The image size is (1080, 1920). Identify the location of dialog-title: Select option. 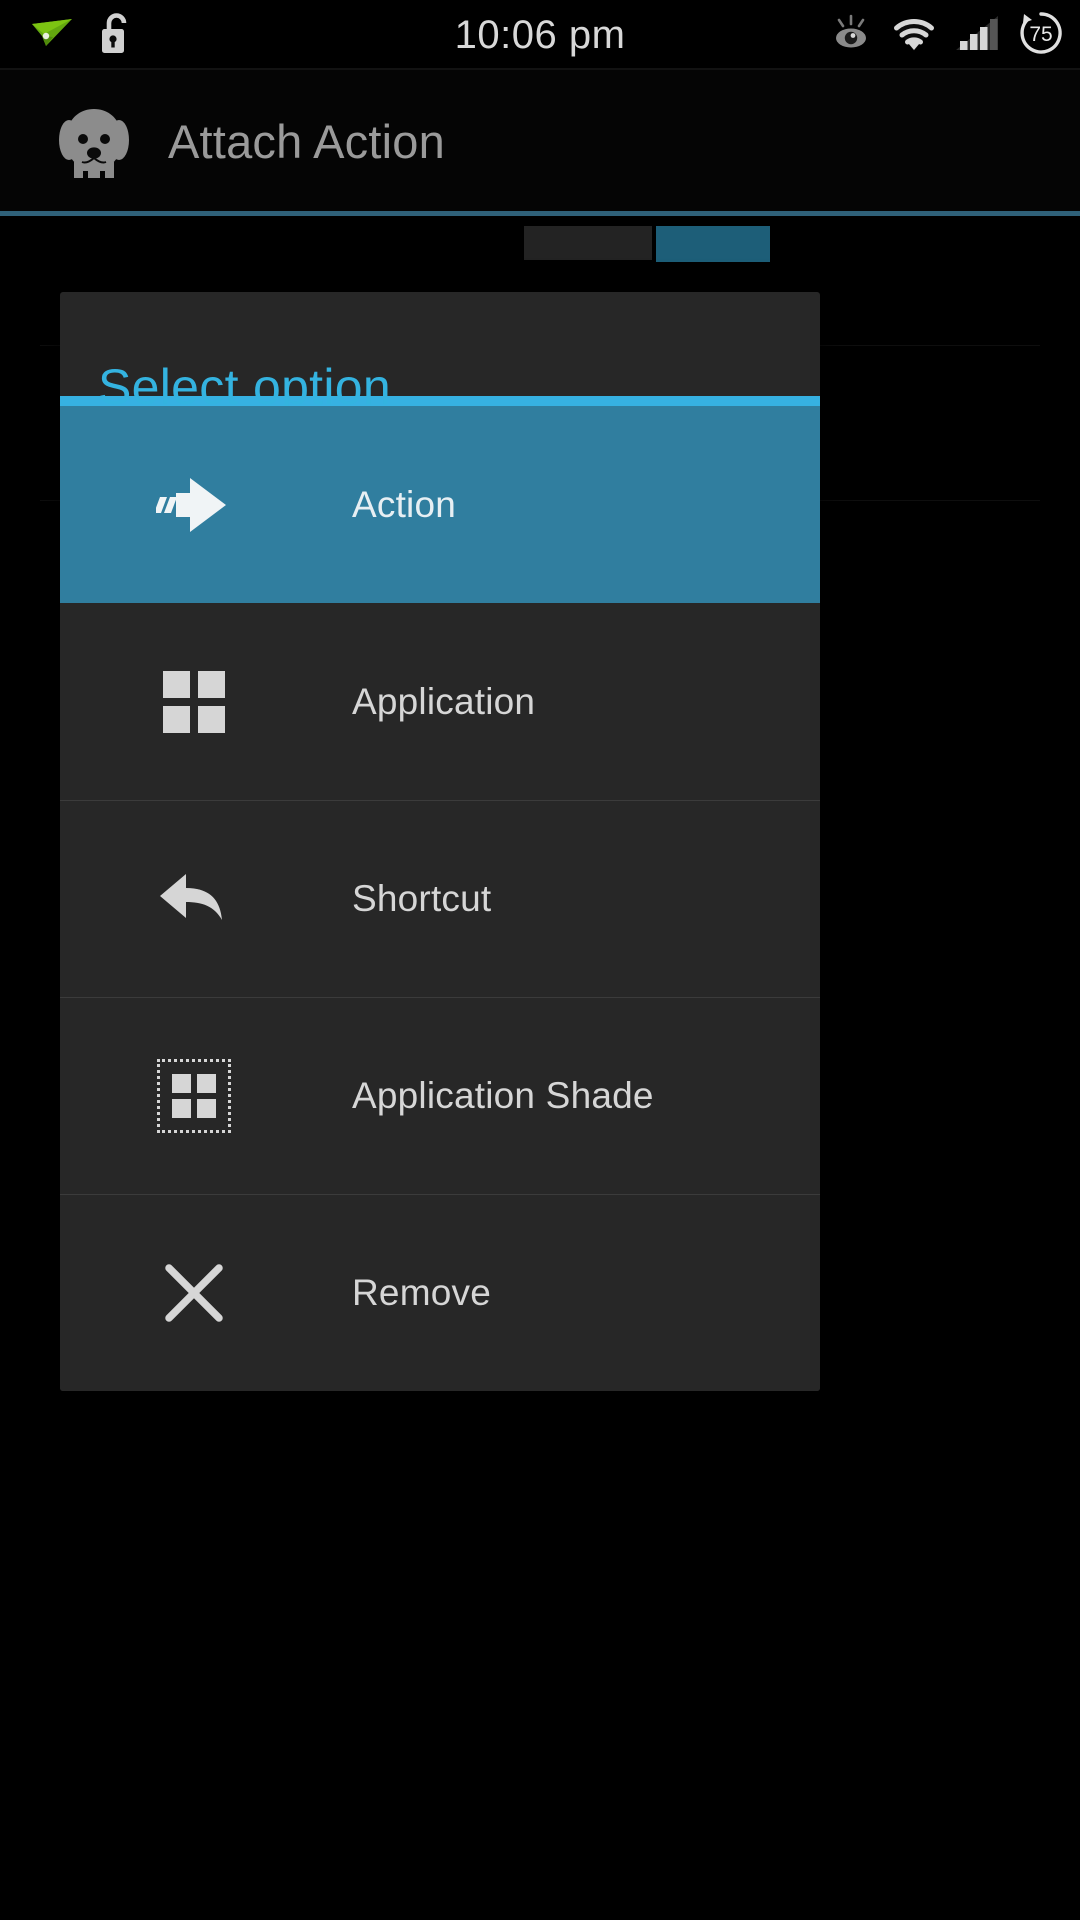
(244, 387).